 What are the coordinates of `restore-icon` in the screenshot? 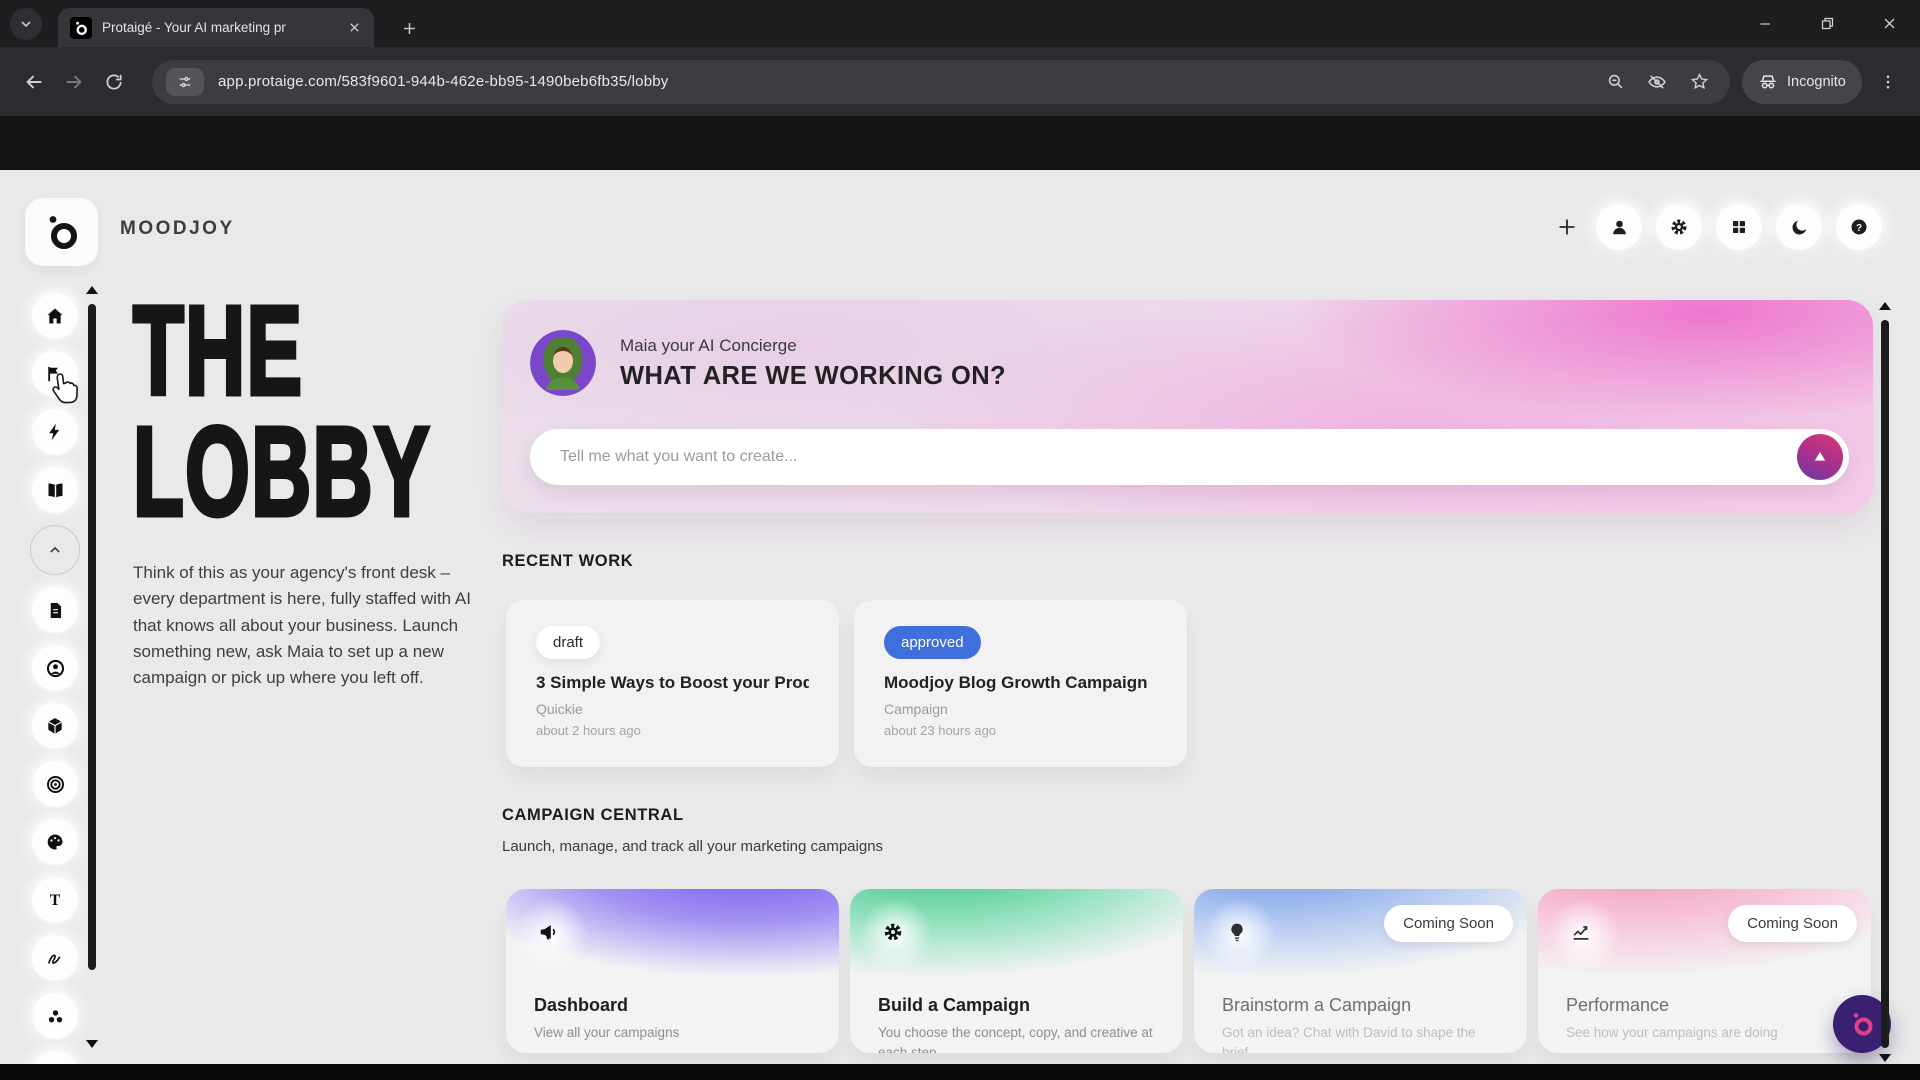 It's located at (1827, 23).